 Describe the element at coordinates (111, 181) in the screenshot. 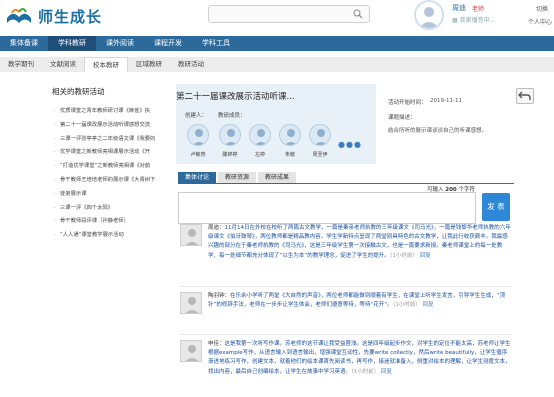

I see `related-activity-link: 骨干教师王培培老师的展示课《大青树下` at that location.